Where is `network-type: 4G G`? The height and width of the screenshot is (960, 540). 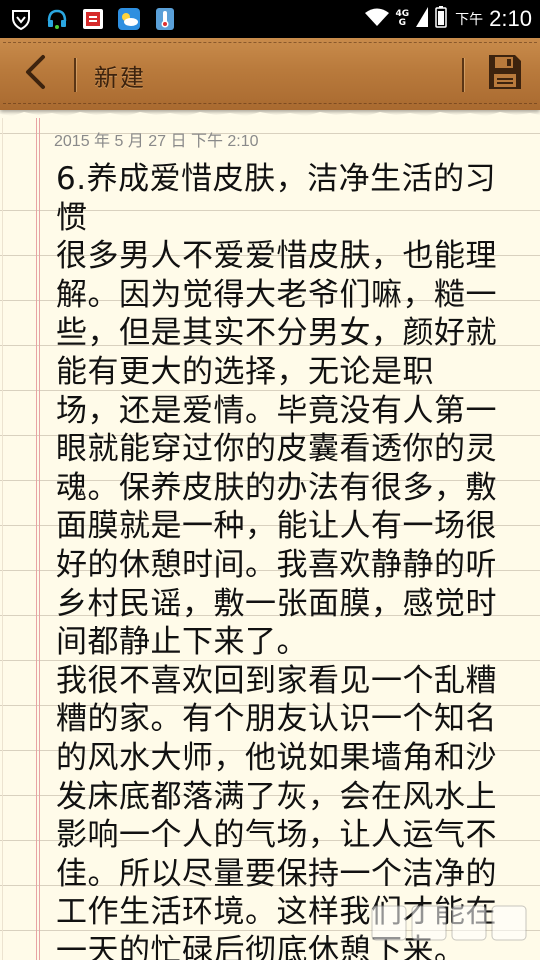
network-type: 4G G is located at coordinates (403, 19).